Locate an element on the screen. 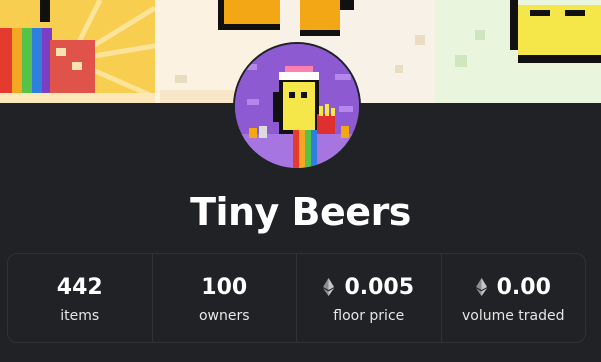  stat-value-row: 0.005 is located at coordinates (368, 287).